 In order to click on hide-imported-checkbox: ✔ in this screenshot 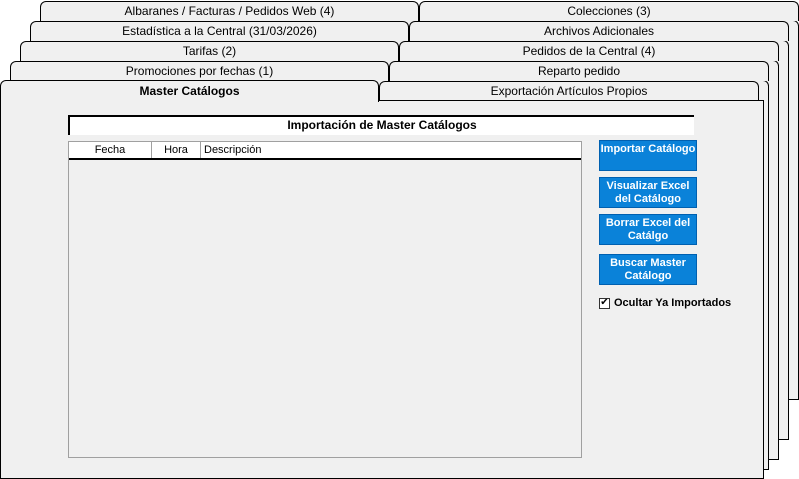, I will do `click(604, 303)`.